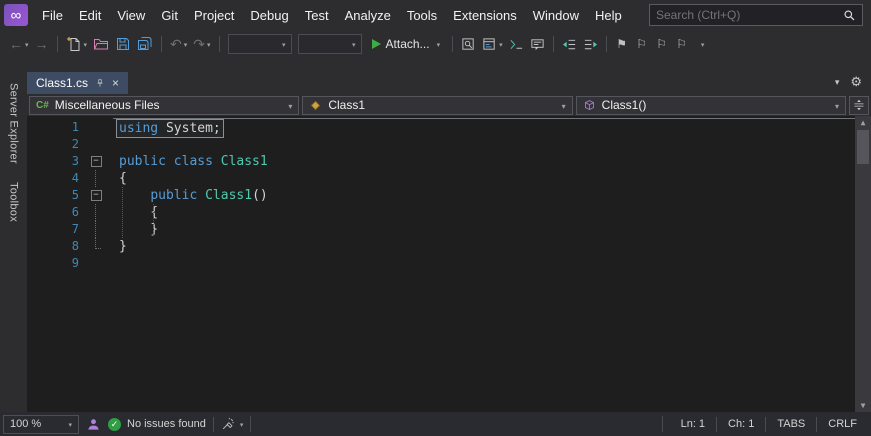  Describe the element at coordinates (435, 424) in the screenshot. I see `status-bar: 100 % ▾ ✓ No issues found ▾ Ln: 1 Ch: 1` at that location.